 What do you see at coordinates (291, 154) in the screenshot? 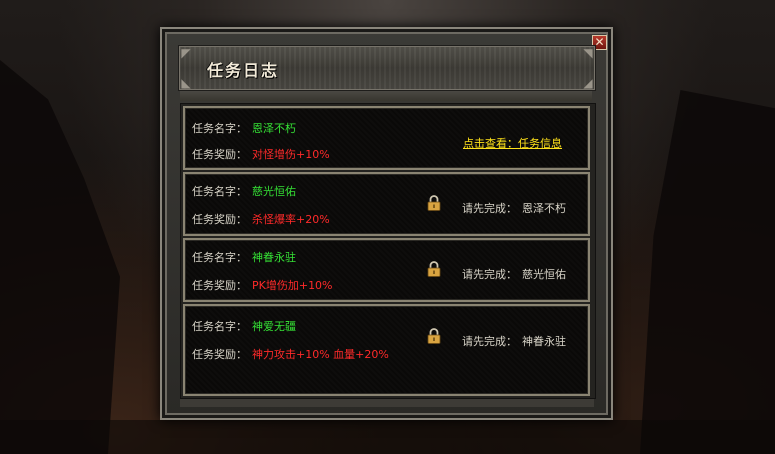
I see `task-reward: 对怪增伤+10%` at bounding box center [291, 154].